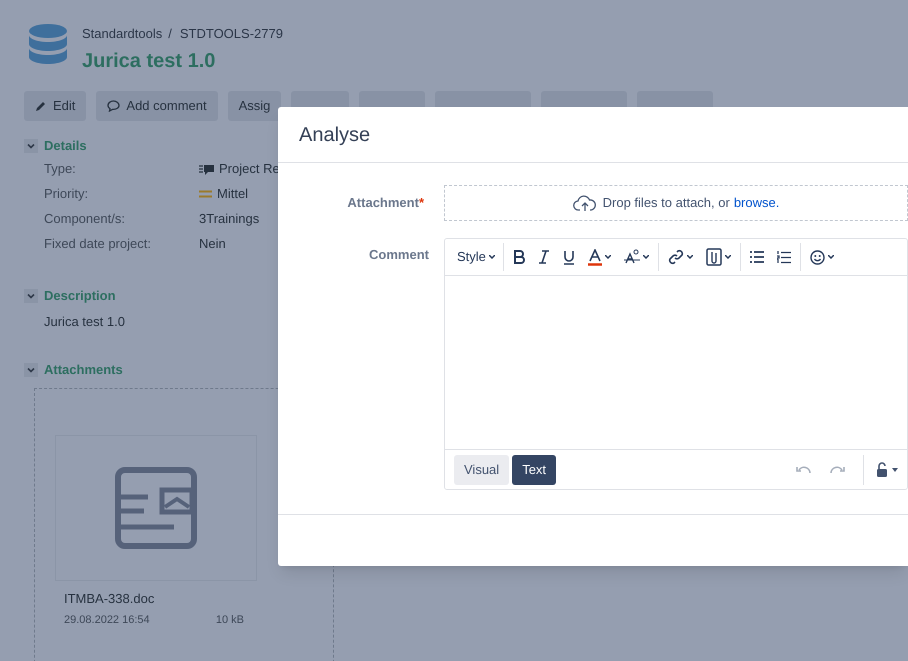 The image size is (908, 661). Describe the element at coordinates (255, 105) in the screenshot. I see `toolbar-button: Assig` at that location.